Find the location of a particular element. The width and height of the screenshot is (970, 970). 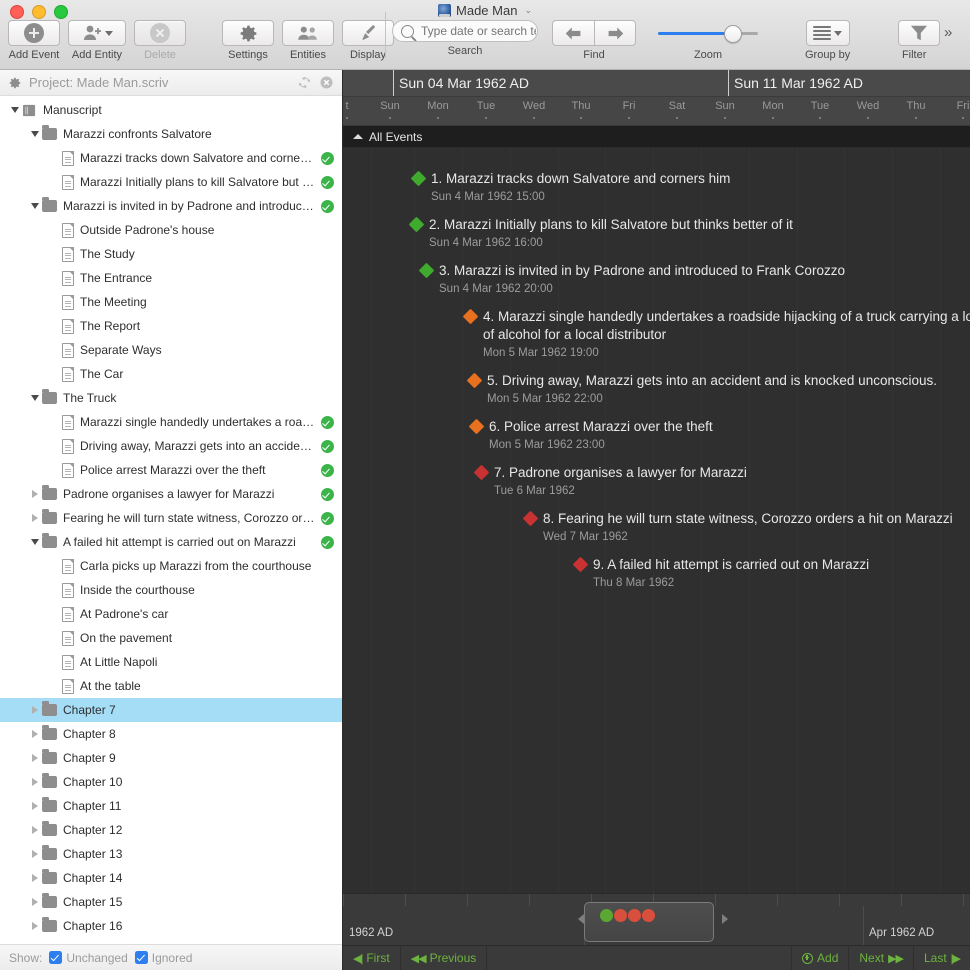

group-by-button is located at coordinates (827, 33).